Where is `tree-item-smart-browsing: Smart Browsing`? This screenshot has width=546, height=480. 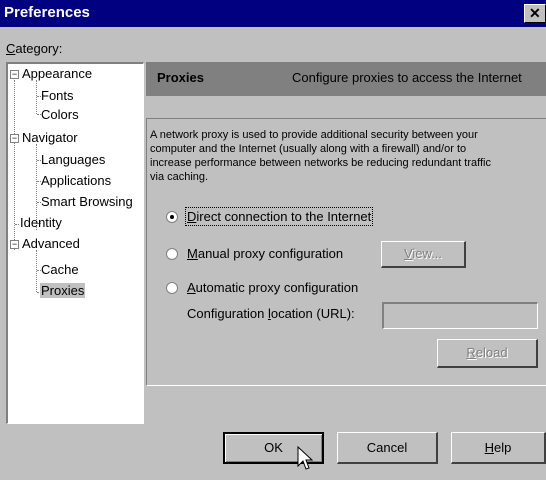
tree-item-smart-browsing: Smart Browsing is located at coordinates (87, 201).